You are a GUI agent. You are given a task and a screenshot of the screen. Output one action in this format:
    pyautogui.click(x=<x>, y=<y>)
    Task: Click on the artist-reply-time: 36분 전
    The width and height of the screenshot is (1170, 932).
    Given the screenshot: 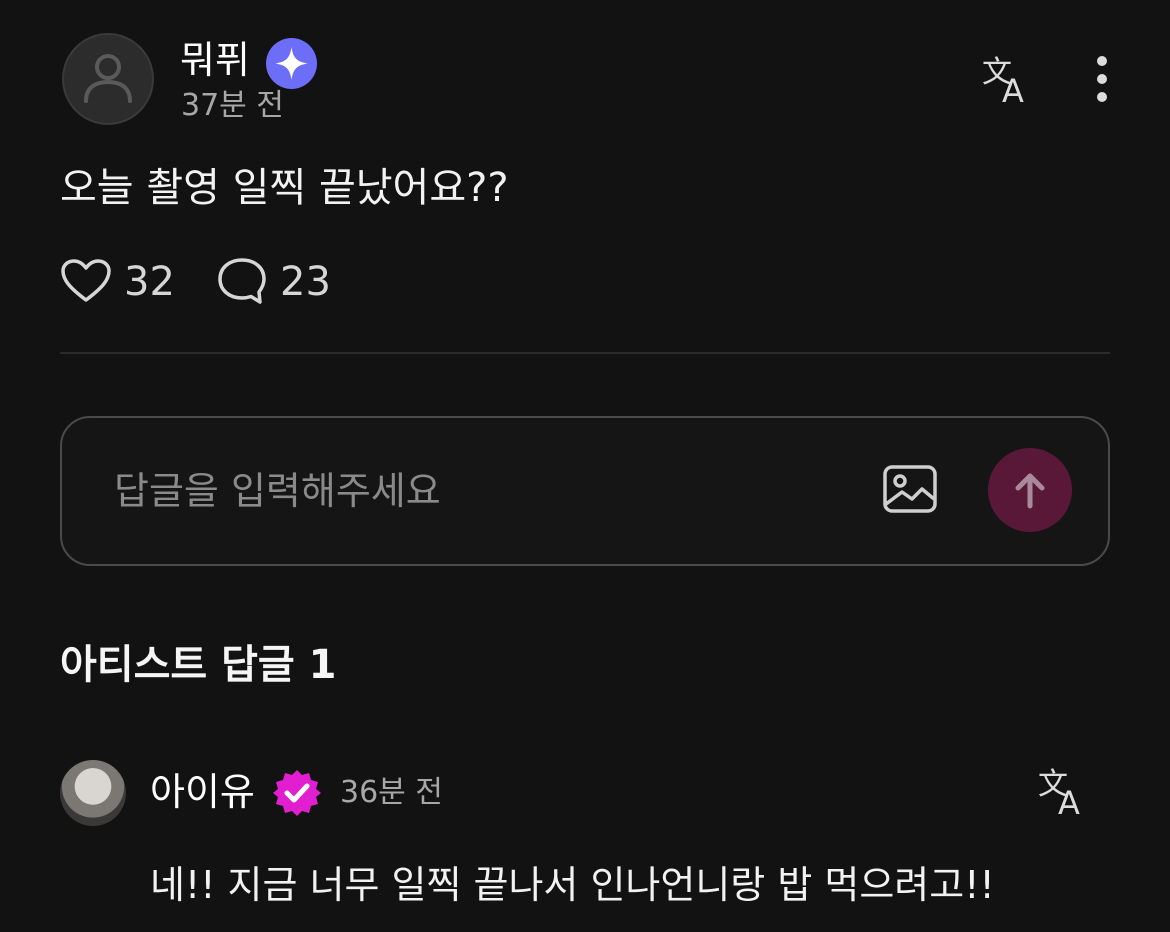 What is the action you would take?
    pyautogui.click(x=391, y=792)
    